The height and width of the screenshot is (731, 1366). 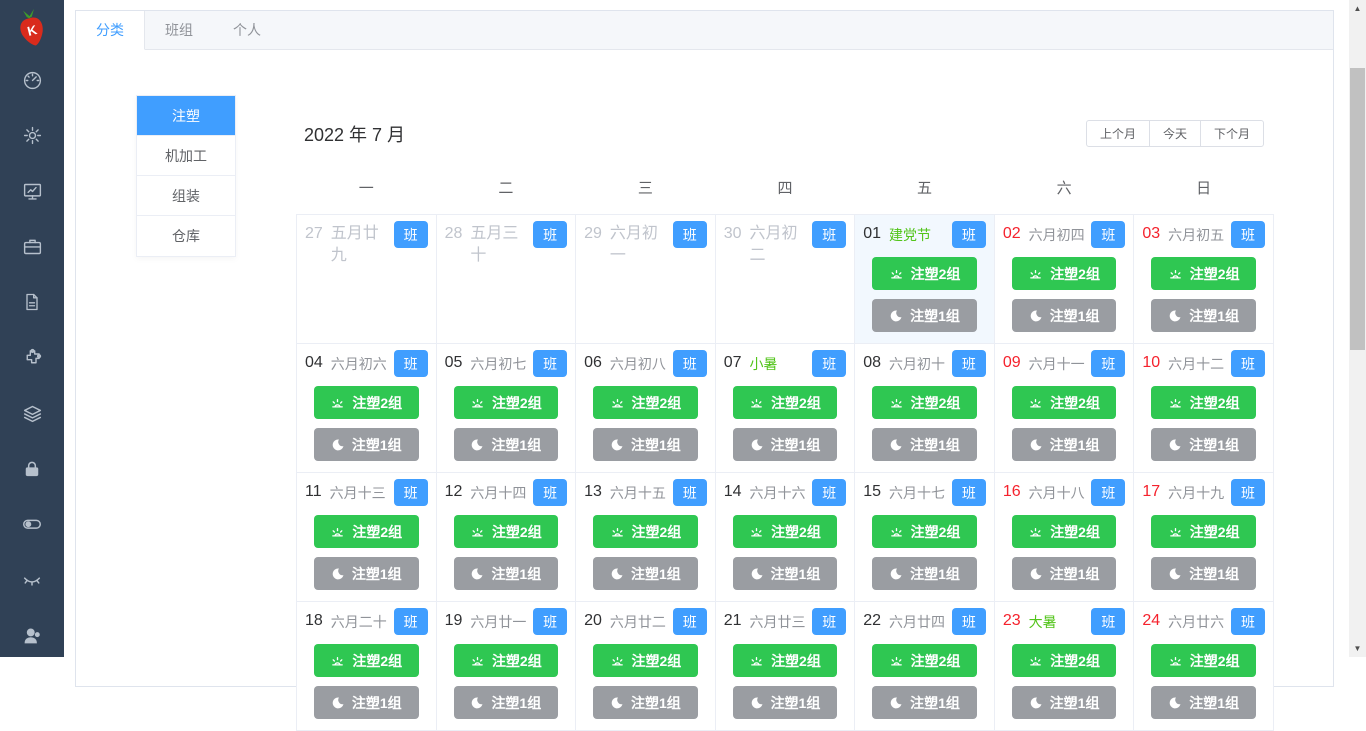 What do you see at coordinates (366, 279) in the screenshot?
I see `day-cell: 27 五月廿九班` at bounding box center [366, 279].